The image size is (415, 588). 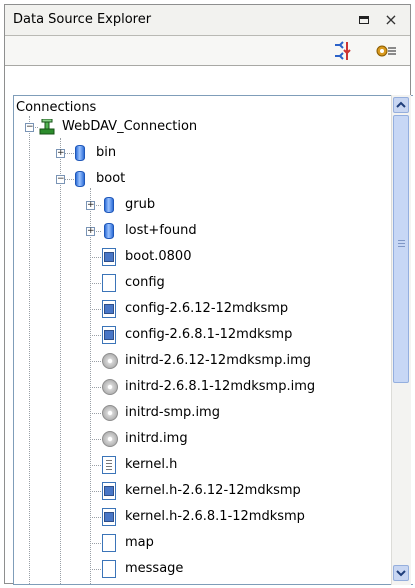 I want to click on tree-item-label: map, so click(x=139, y=542).